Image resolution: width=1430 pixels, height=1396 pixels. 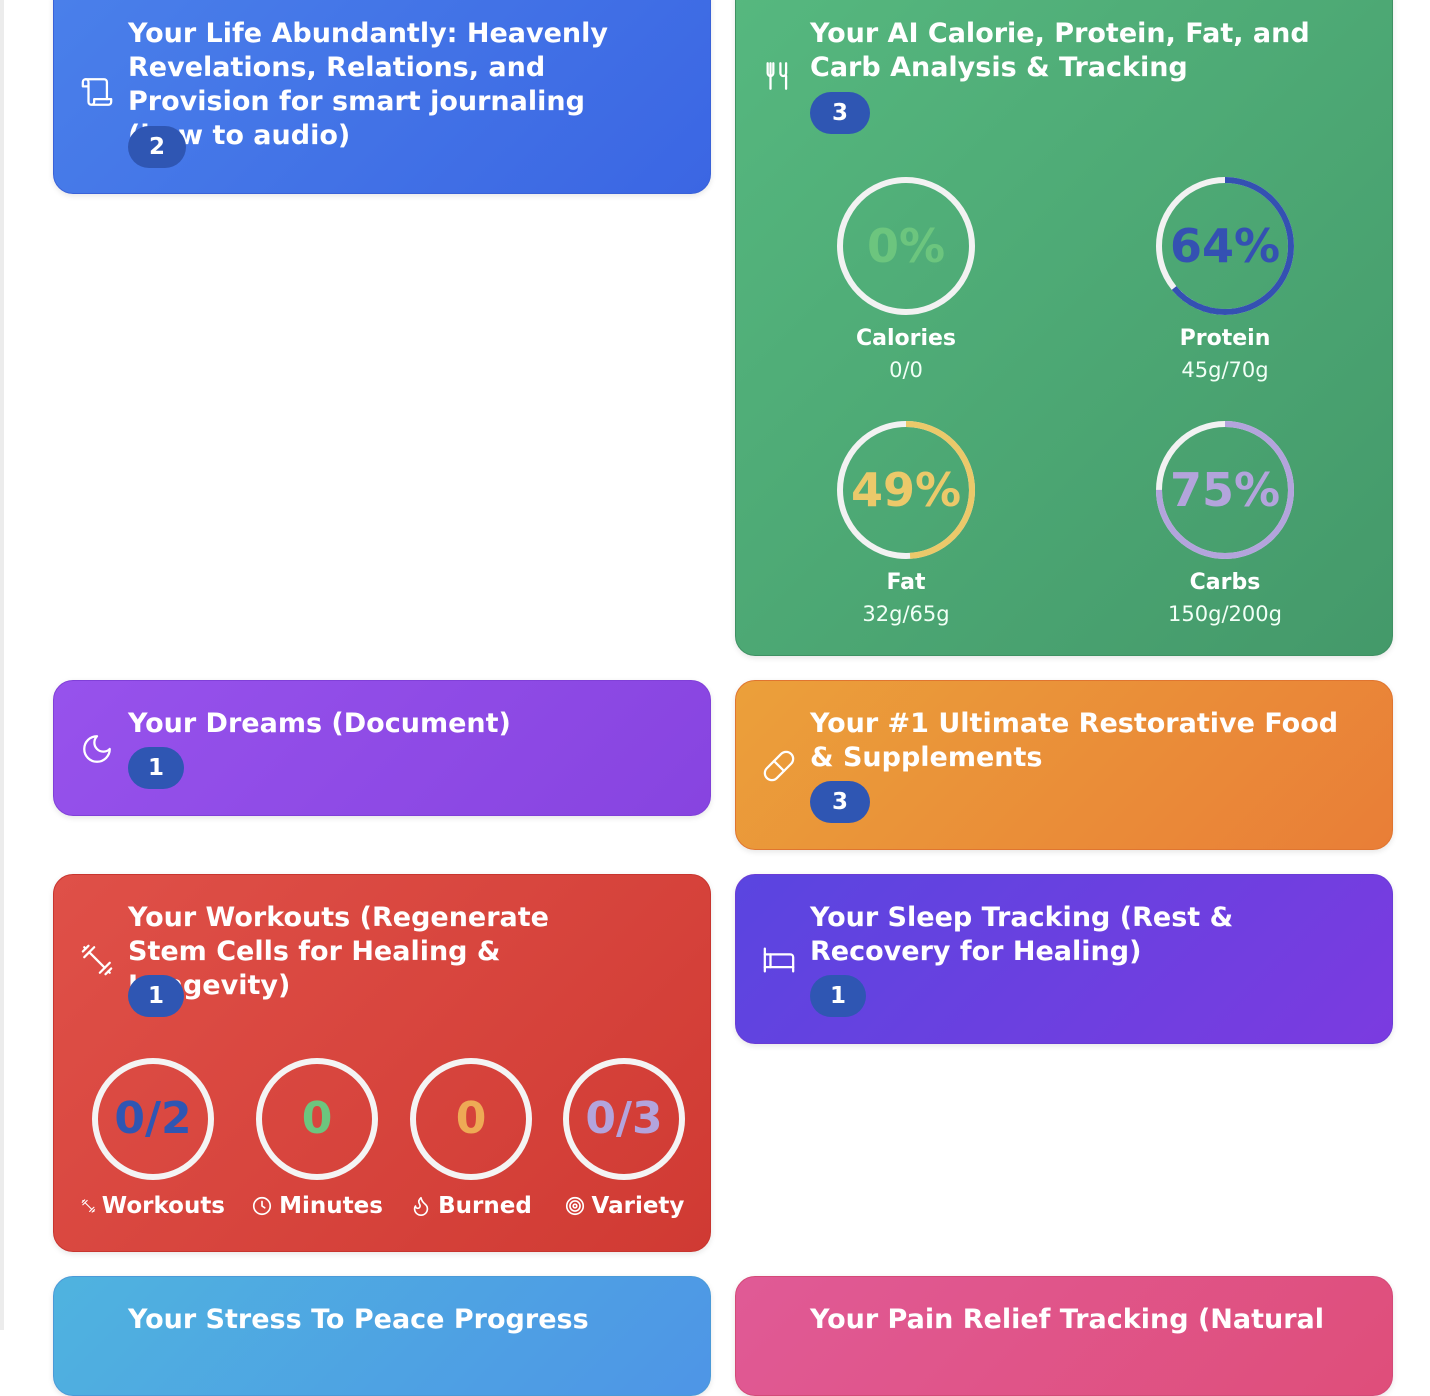 I want to click on workout-stat-value: 0/2, so click(x=153, y=1118).